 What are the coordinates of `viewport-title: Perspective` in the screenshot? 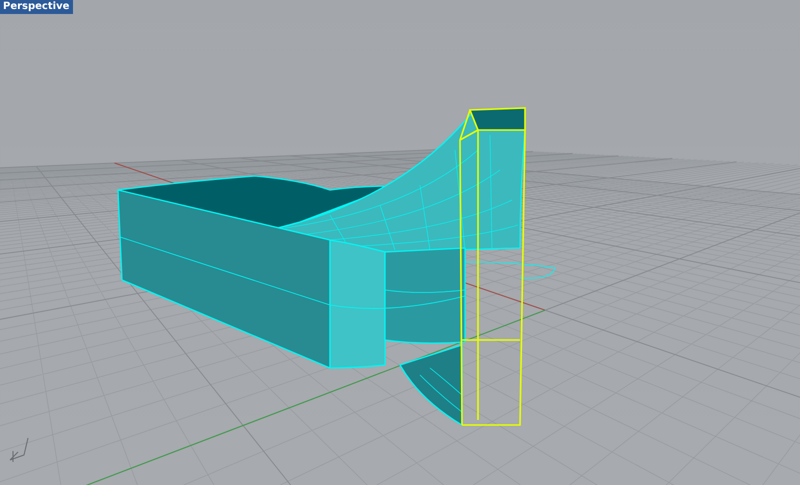 It's located at (37, 7).